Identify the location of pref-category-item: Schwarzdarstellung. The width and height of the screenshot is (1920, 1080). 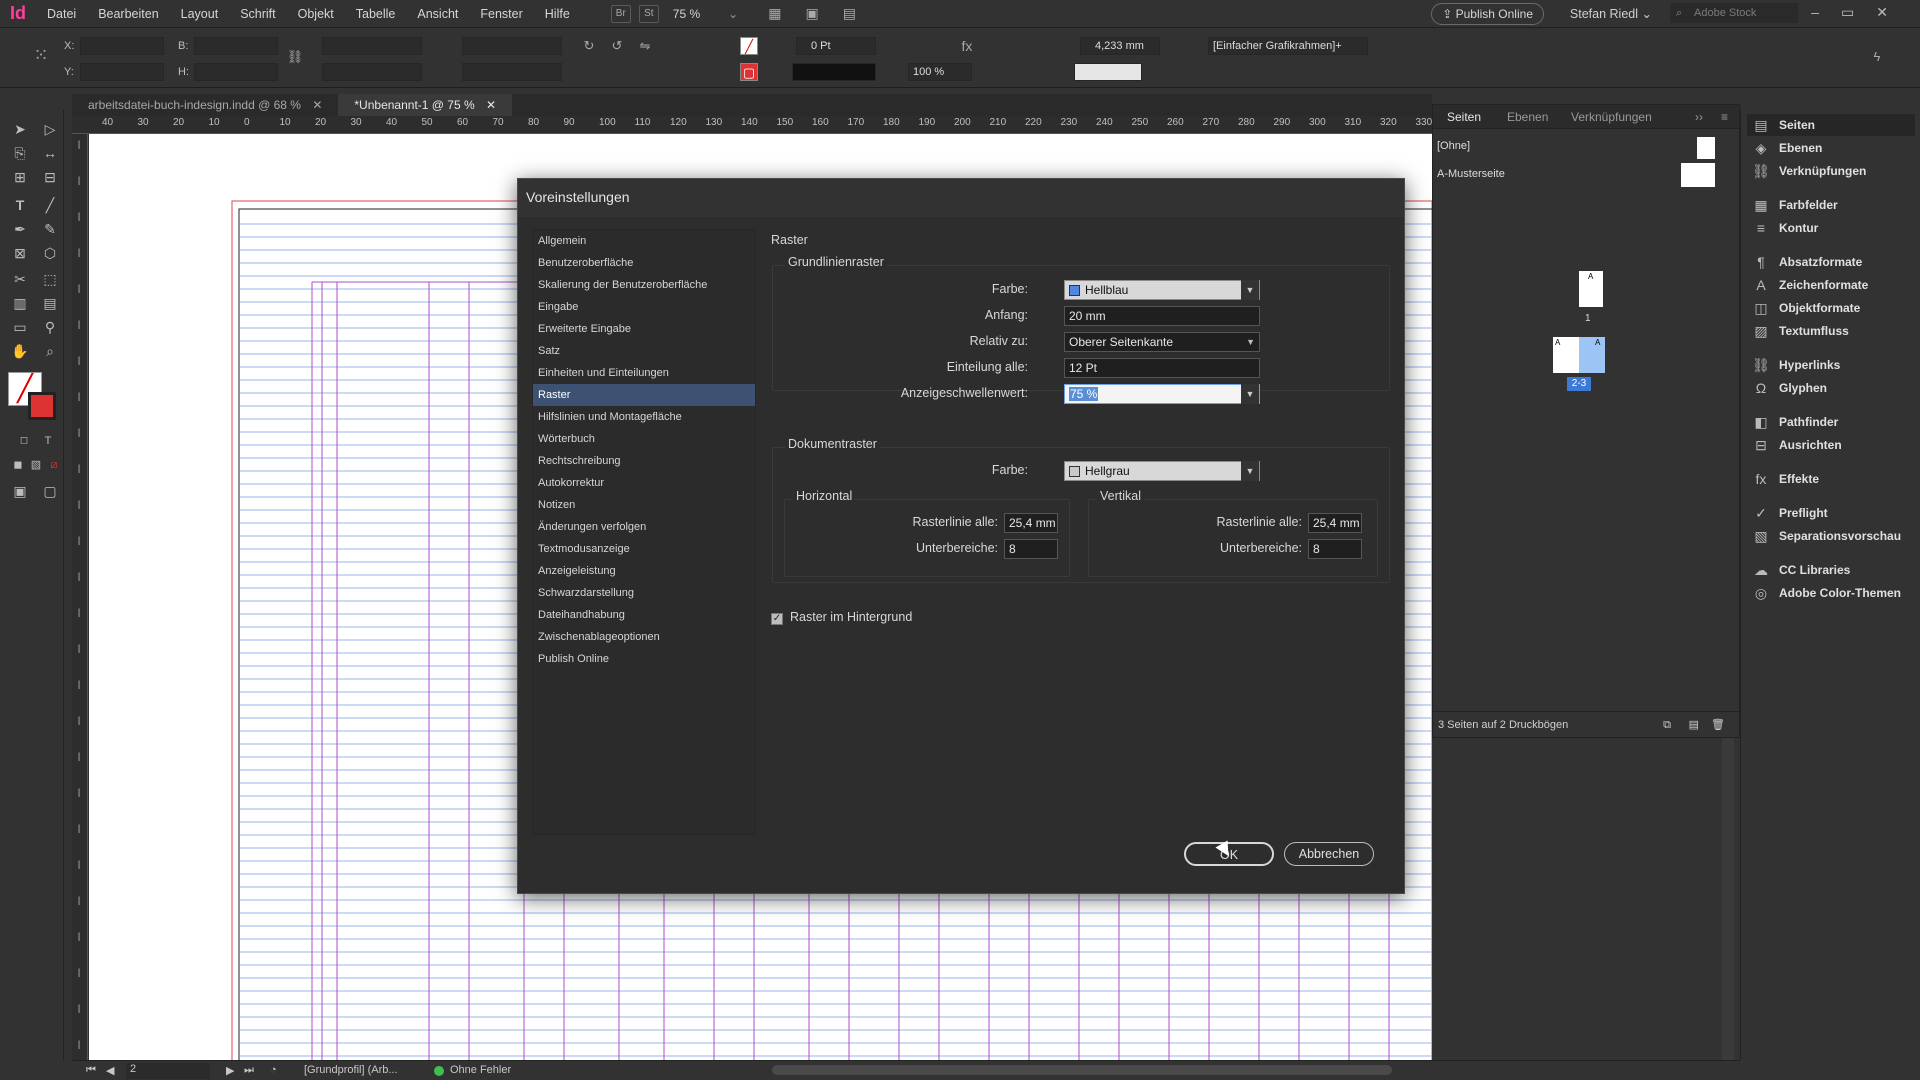
(644, 593).